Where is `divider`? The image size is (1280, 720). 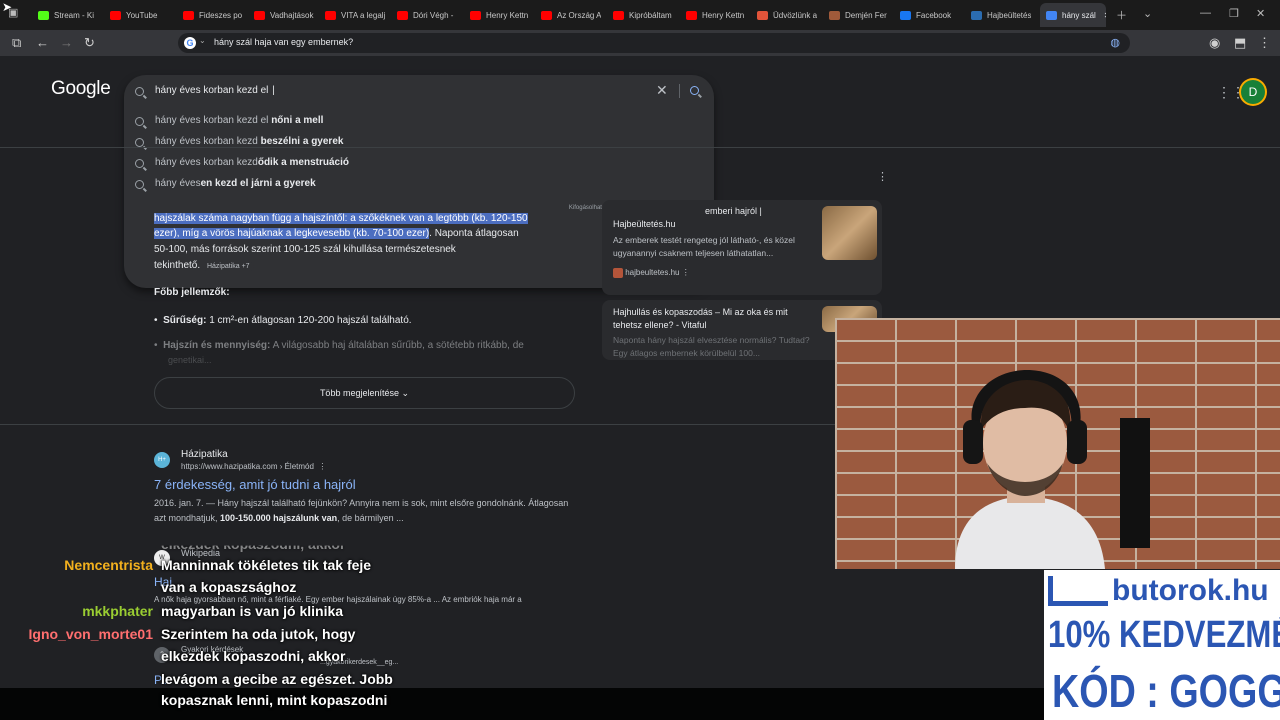 divider is located at coordinates (679, 91).